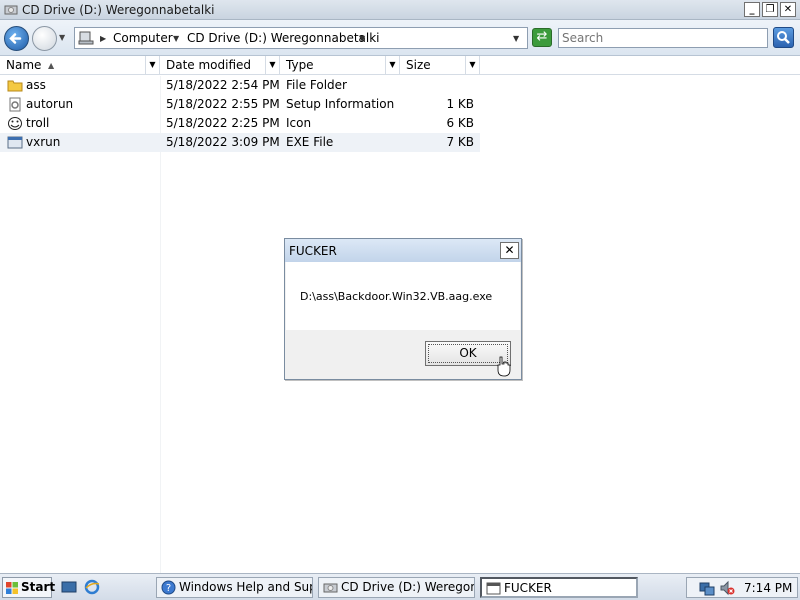 This screenshot has height=600, width=800. Describe the element at coordinates (51, 65) in the screenshot. I see `sort-ascending-icon: ▲` at that location.